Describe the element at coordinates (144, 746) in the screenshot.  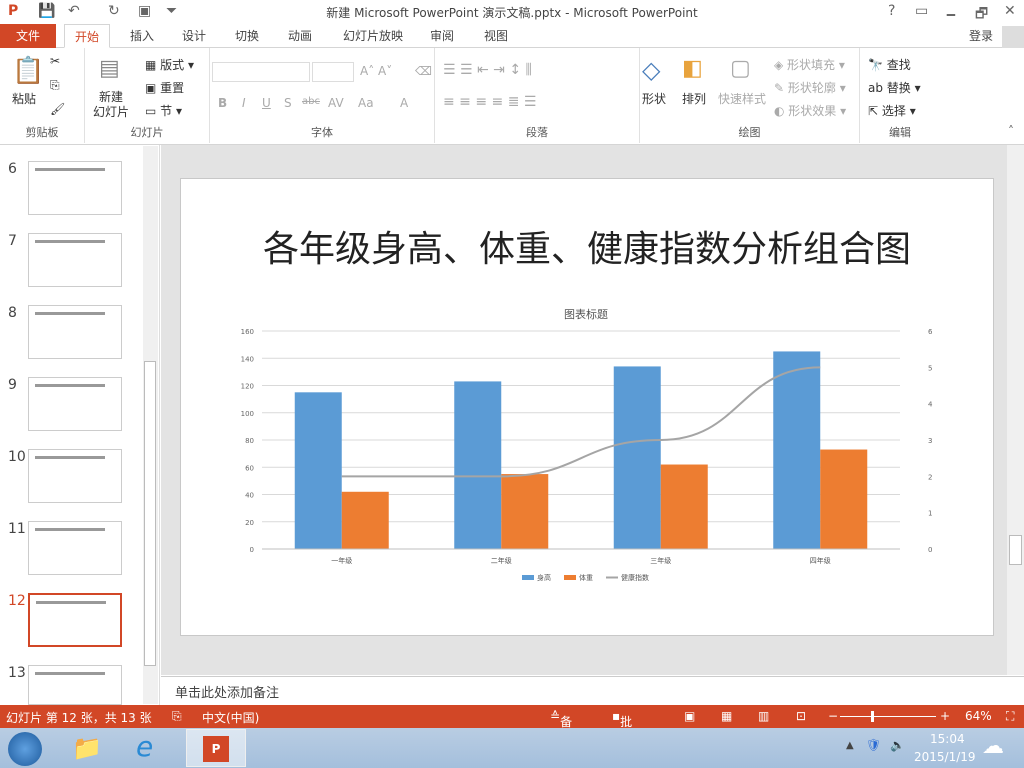
I see `internet-explorer-icon: e` at that location.